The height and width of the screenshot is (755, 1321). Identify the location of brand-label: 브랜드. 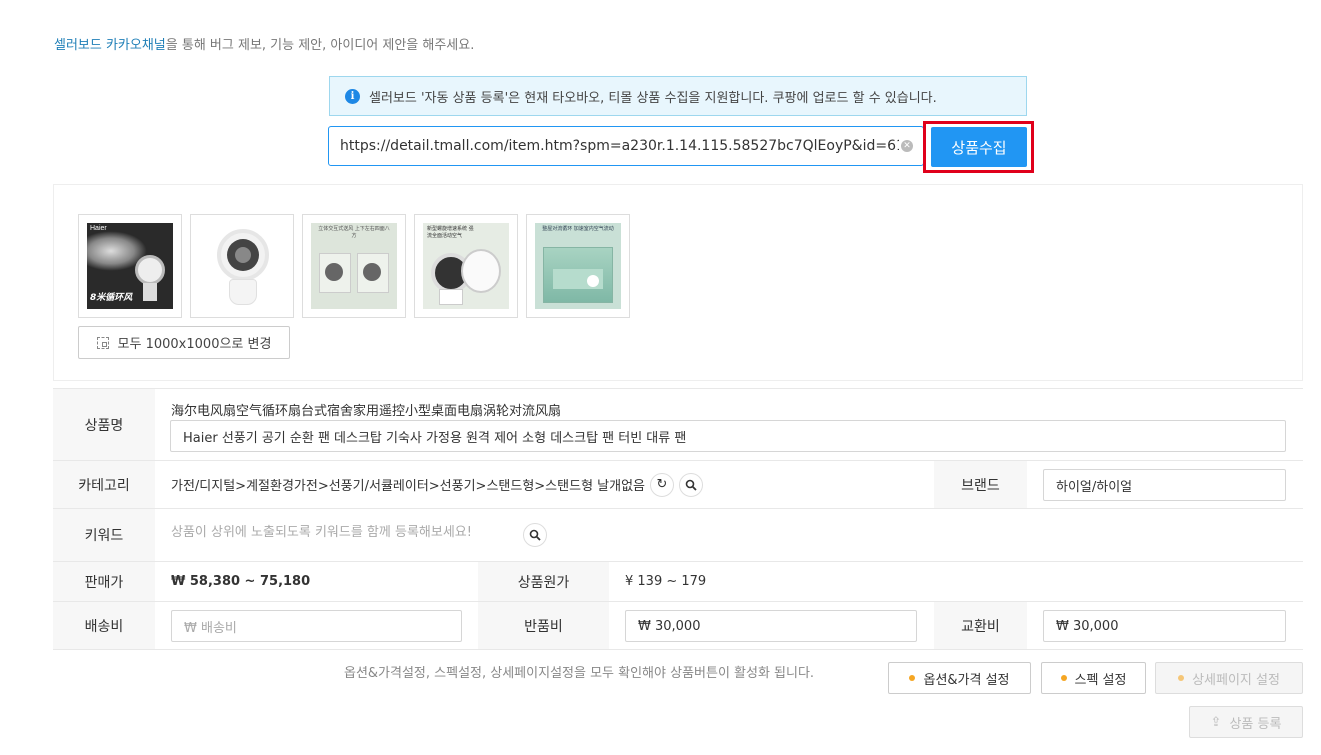
(980, 484).